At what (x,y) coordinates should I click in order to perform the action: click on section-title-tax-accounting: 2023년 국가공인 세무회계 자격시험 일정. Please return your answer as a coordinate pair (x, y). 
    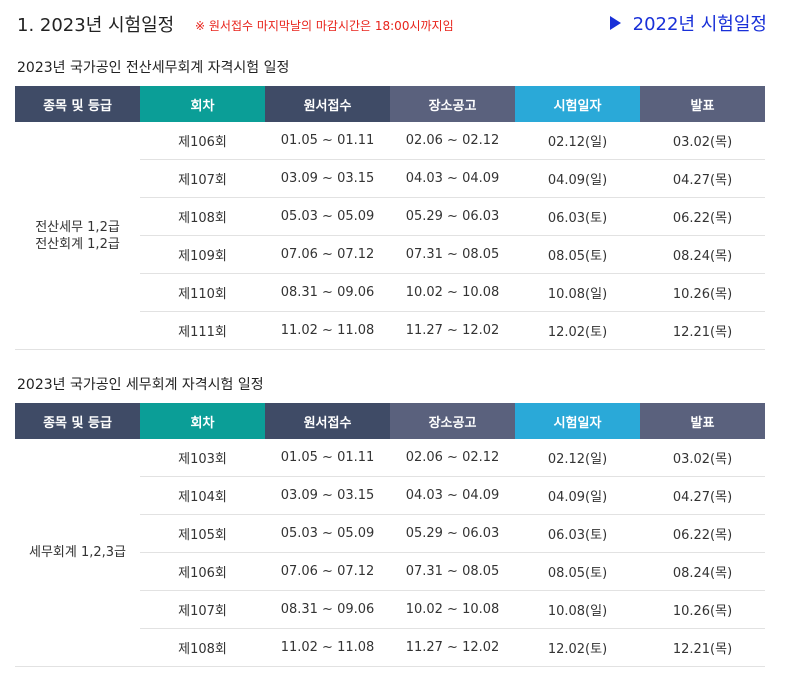
    Looking at the image, I should click on (140, 385).